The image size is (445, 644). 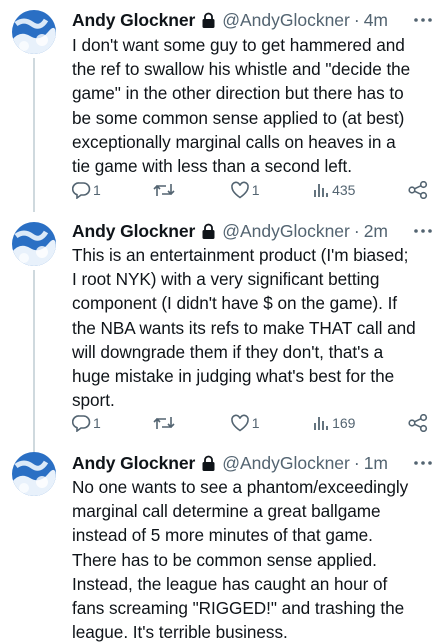 I want to click on tweet-timestamp: 4m, so click(x=376, y=20).